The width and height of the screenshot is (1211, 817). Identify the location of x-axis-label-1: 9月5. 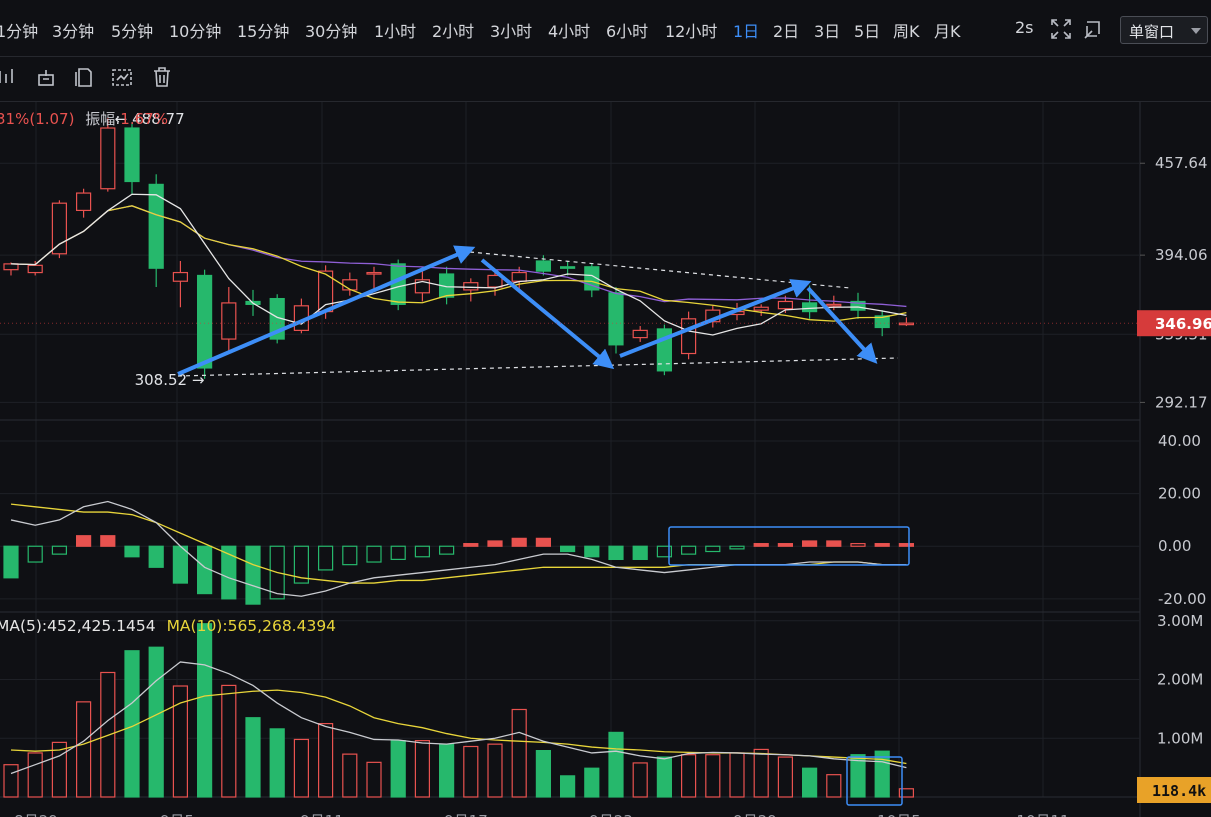
(177, 814).